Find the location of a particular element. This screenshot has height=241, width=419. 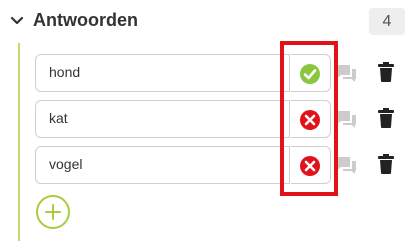

answer-input: vogel is located at coordinates (162, 165).